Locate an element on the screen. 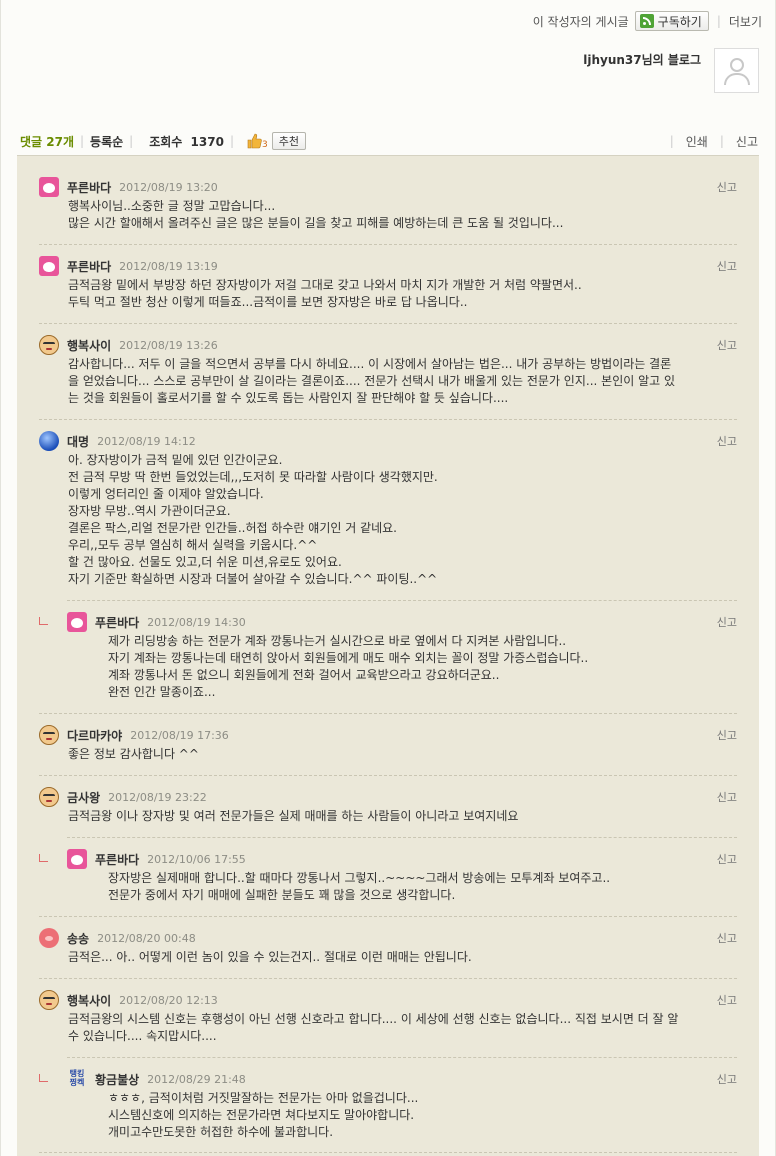 The width and height of the screenshot is (776, 1156). view-count: 조회수 1370 is located at coordinates (186, 141).